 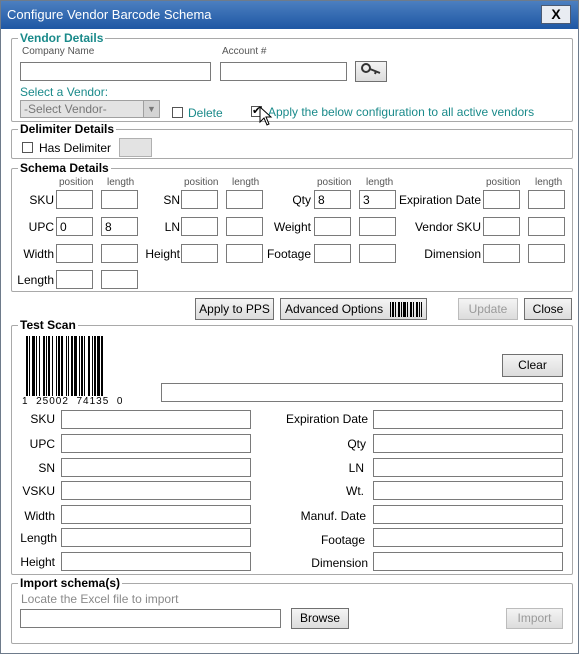 What do you see at coordinates (46, 468) in the screenshot?
I see `scan-sn-label: SN` at bounding box center [46, 468].